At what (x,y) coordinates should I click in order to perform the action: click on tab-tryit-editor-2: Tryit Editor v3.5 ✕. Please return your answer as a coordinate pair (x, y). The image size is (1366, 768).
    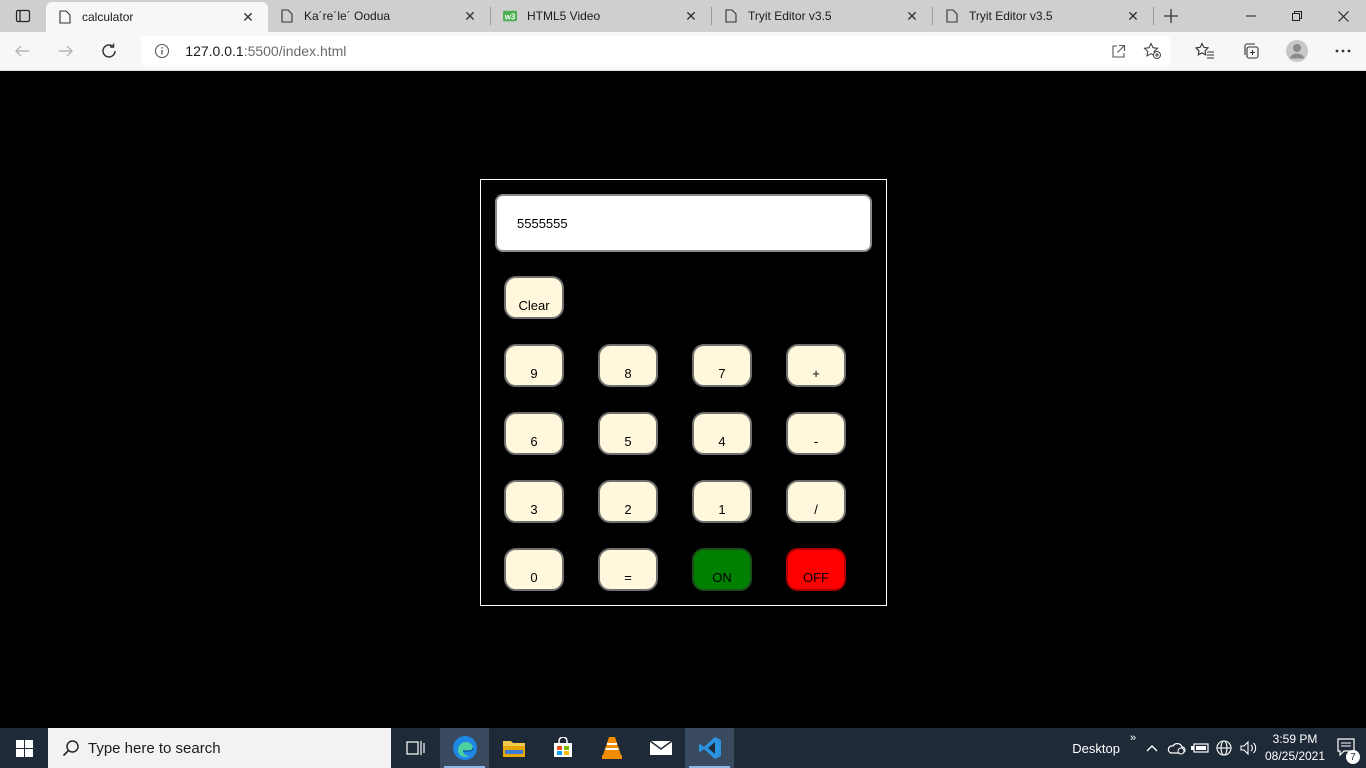
    Looking at the image, I should click on (1043, 16).